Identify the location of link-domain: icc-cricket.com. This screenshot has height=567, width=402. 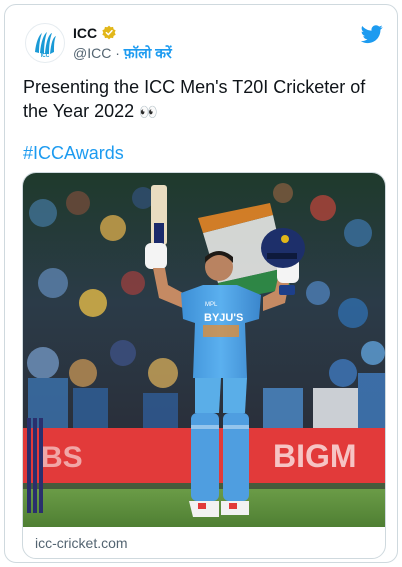
(81, 543).